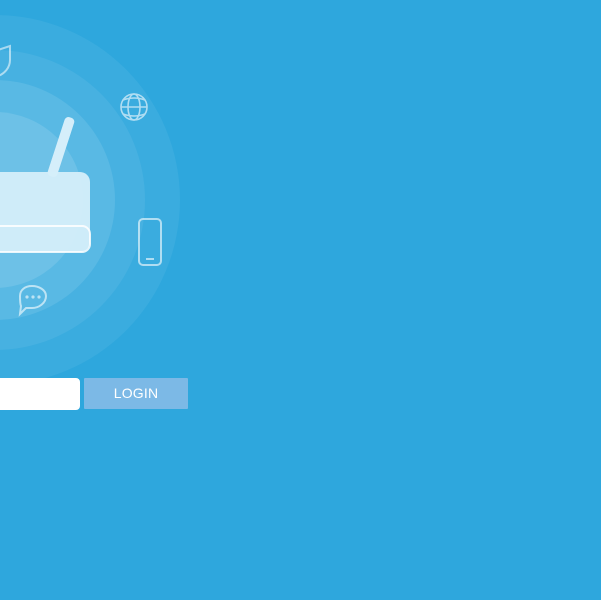 The height and width of the screenshot is (600, 601). What do you see at coordinates (136, 393) in the screenshot?
I see `login-button: LOGIN` at bounding box center [136, 393].